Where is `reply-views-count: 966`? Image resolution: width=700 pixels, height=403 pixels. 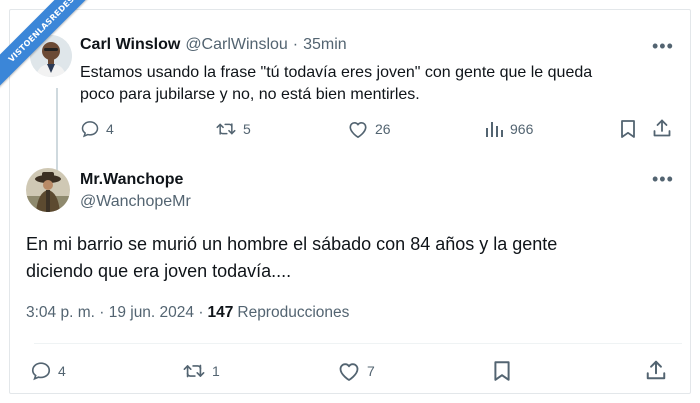 reply-views-count: 966 is located at coordinates (522, 129).